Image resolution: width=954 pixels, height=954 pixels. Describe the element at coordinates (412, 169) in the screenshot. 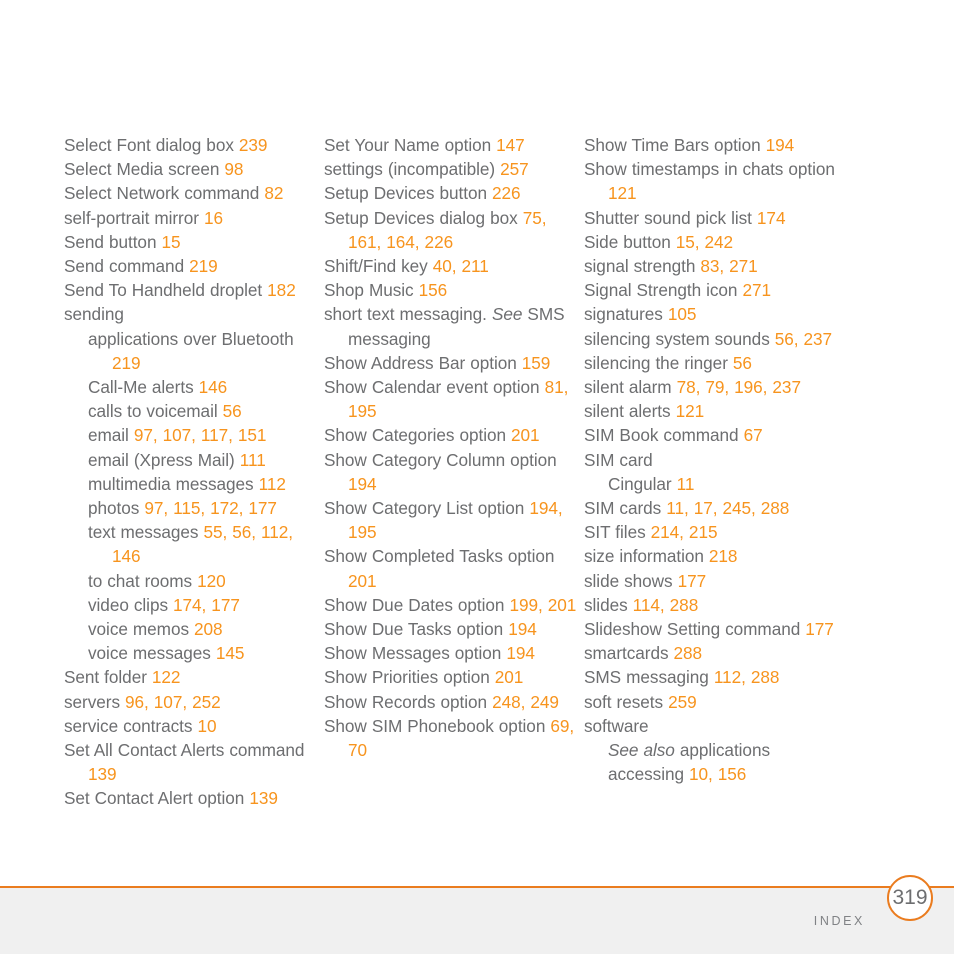

I see `entry-text: settings (incompatible)` at that location.